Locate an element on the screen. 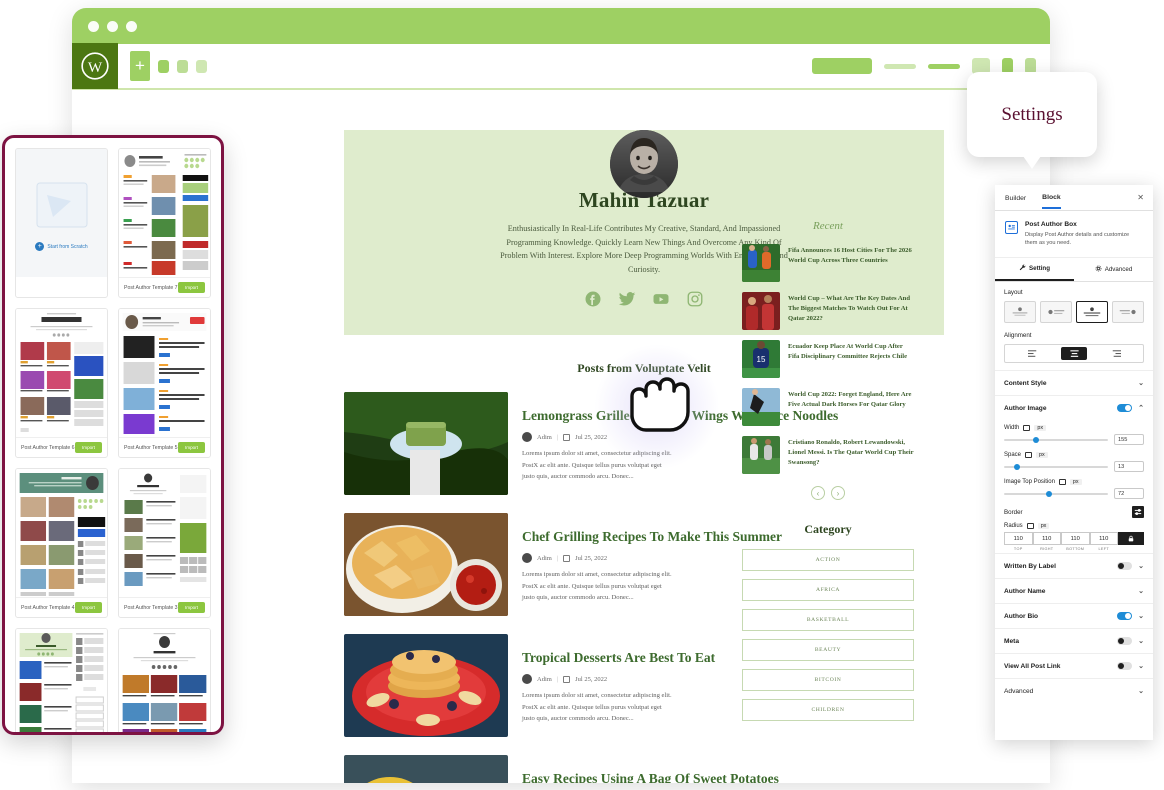 The height and width of the screenshot is (790, 1164). category-item: ACTION is located at coordinates (828, 560).